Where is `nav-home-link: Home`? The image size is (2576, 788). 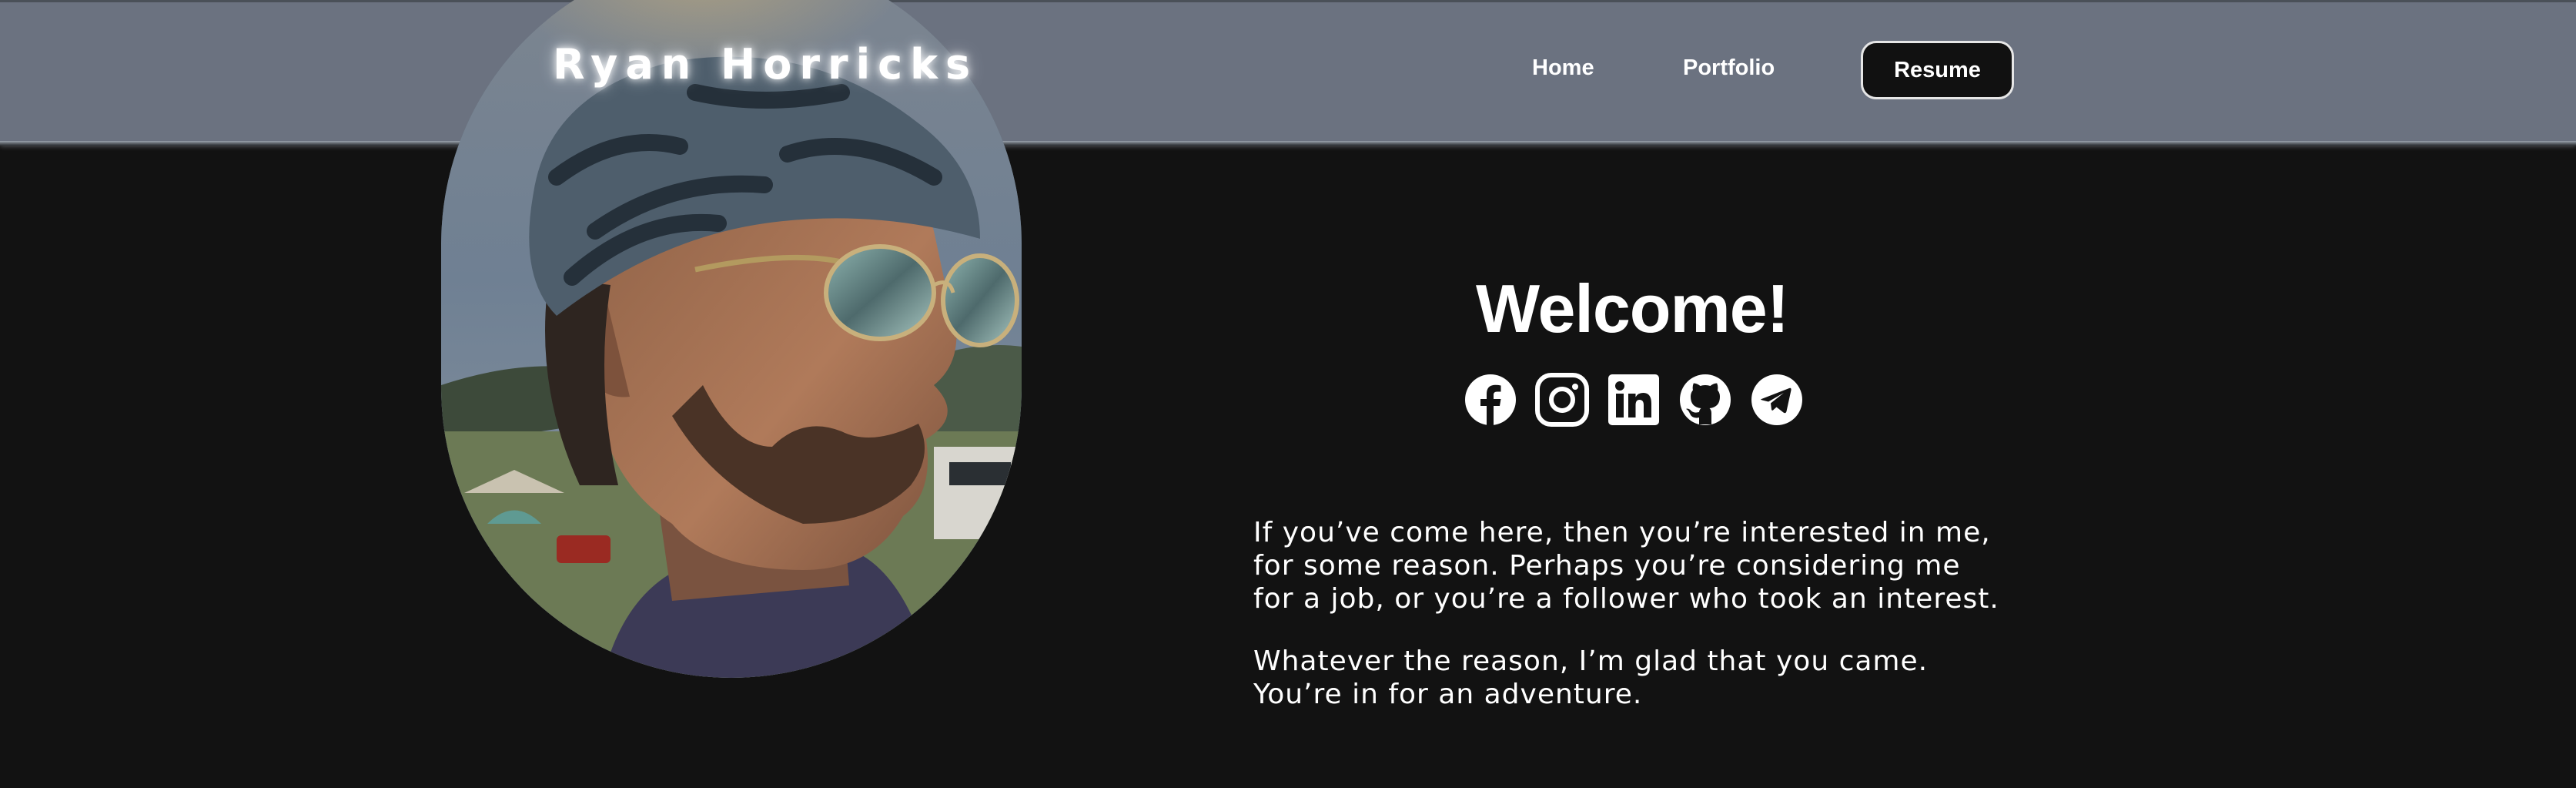
nav-home-link: Home is located at coordinates (1563, 68).